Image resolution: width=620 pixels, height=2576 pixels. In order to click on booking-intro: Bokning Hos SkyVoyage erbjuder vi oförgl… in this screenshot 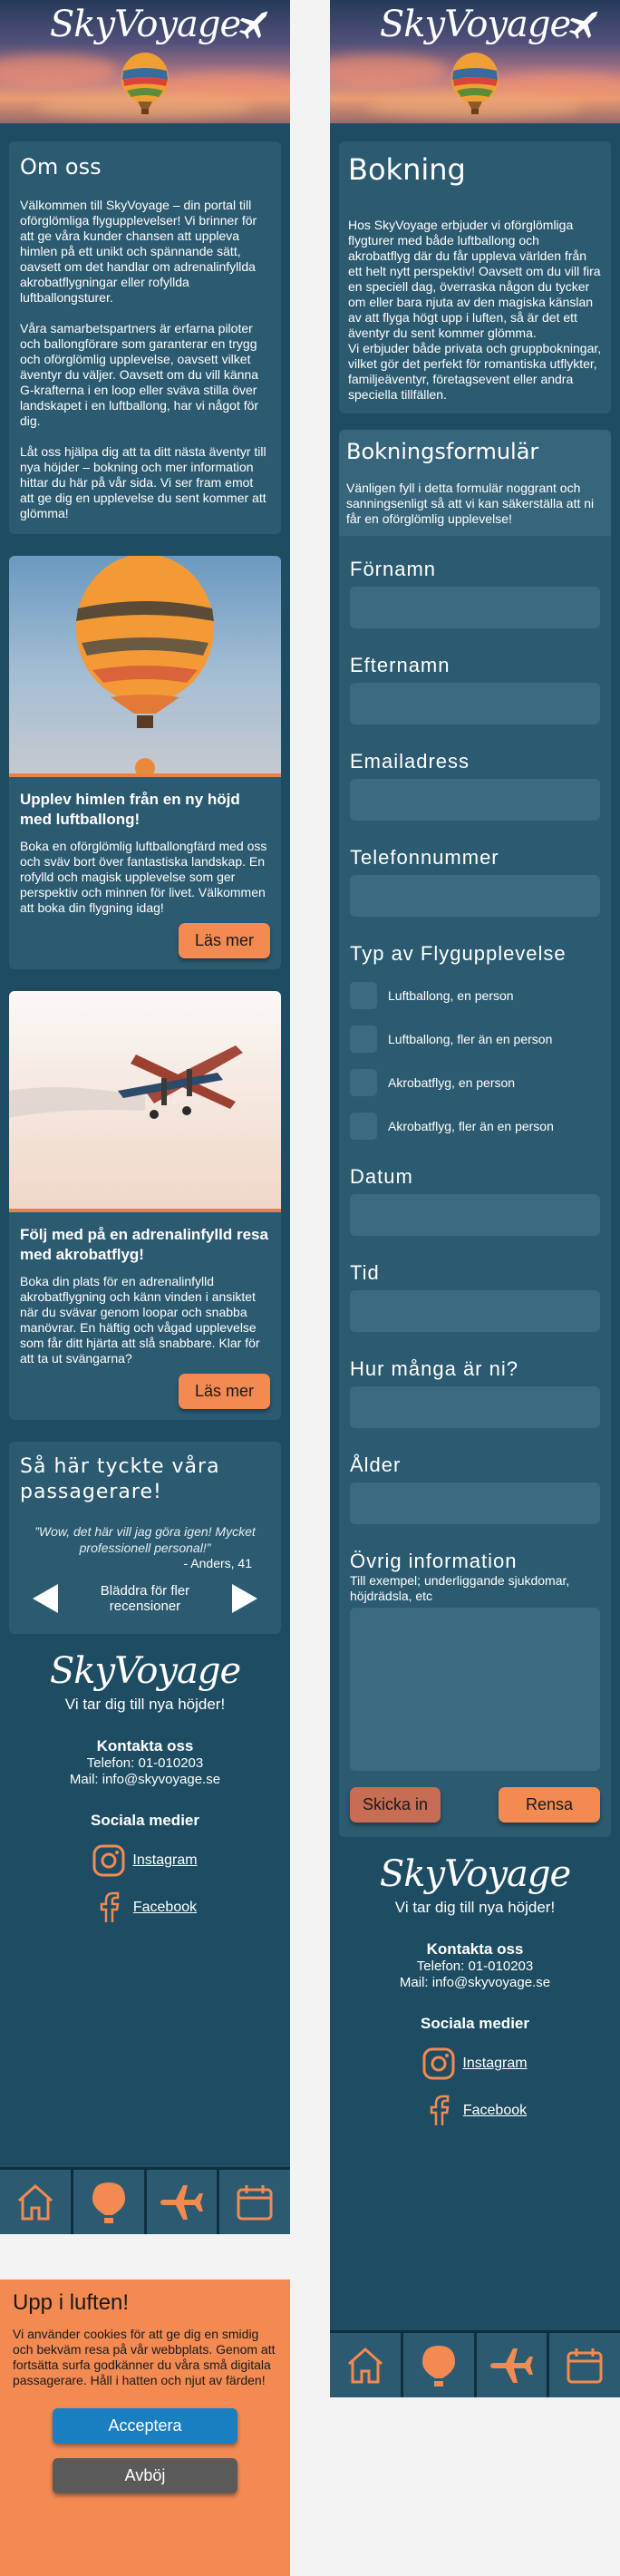, I will do `click(475, 277)`.